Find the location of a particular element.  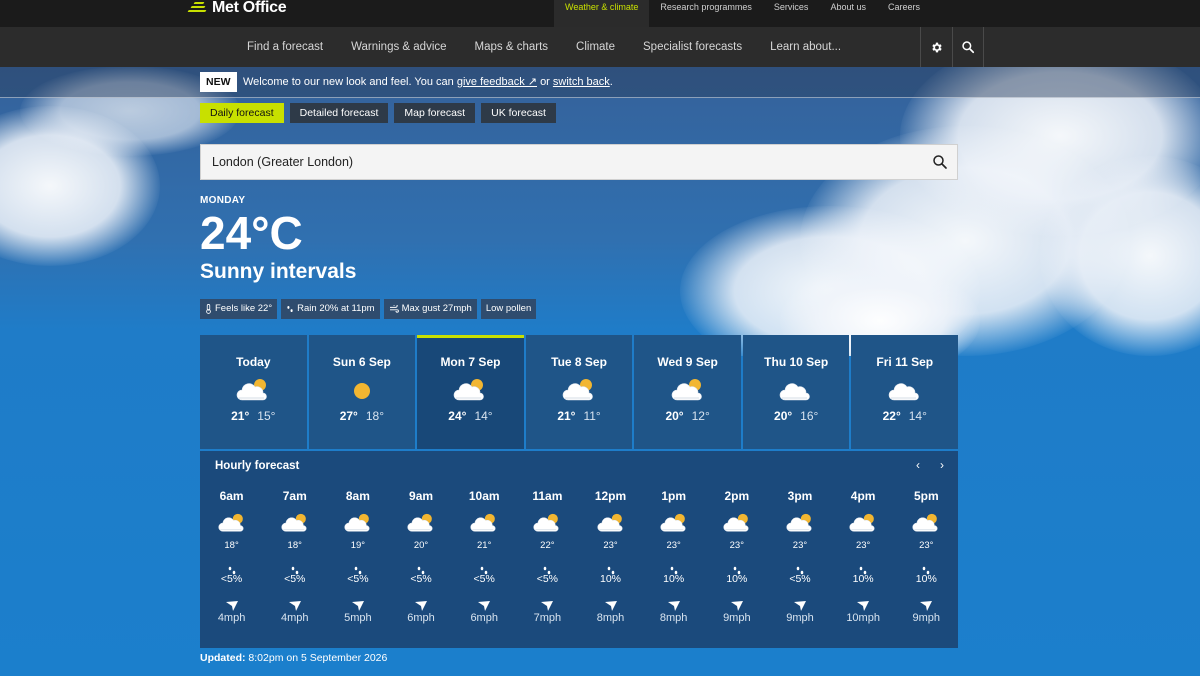

give-feedback-link: give feedback ↗ is located at coordinates (497, 82).